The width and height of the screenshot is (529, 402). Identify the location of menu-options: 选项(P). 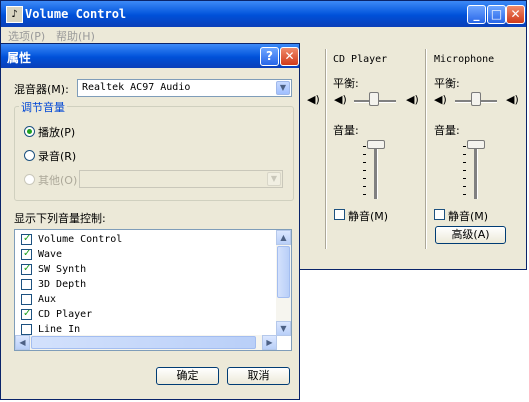
(26, 36).